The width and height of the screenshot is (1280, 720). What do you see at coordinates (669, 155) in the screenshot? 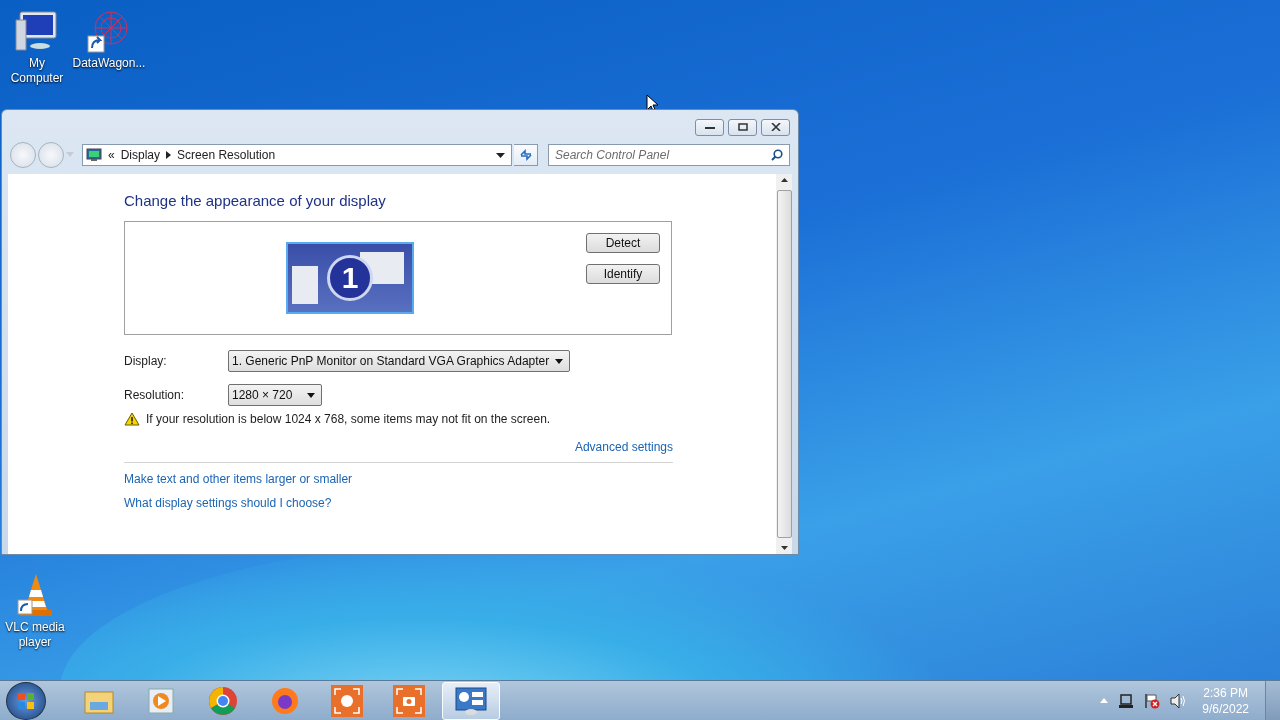
I see `search-field: Search Control Panel` at bounding box center [669, 155].